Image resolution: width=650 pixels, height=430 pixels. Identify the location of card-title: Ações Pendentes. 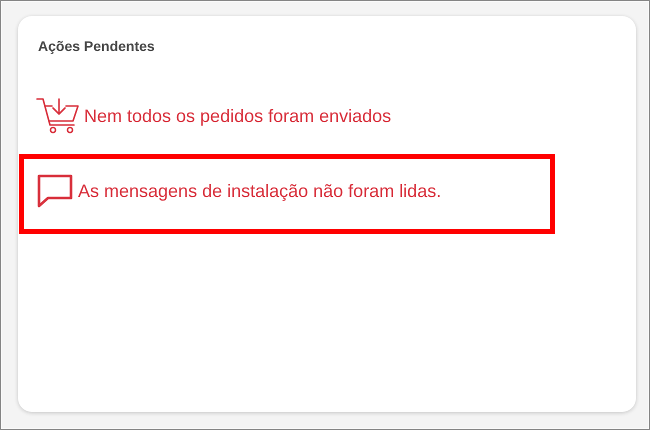
(97, 46).